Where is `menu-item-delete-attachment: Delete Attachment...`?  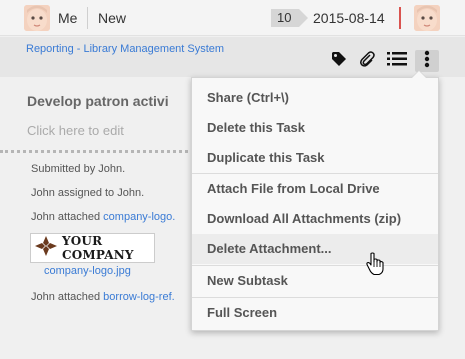 menu-item-delete-attachment: Delete Attachment... is located at coordinates (315, 249).